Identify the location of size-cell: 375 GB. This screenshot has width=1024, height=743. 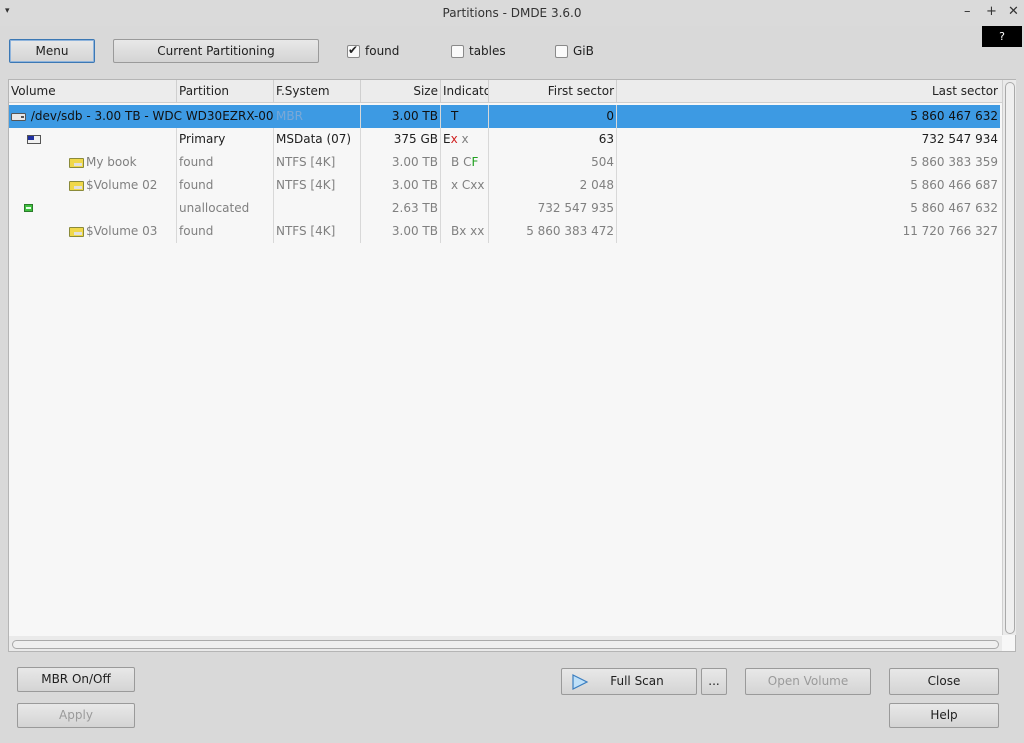
(401, 139).